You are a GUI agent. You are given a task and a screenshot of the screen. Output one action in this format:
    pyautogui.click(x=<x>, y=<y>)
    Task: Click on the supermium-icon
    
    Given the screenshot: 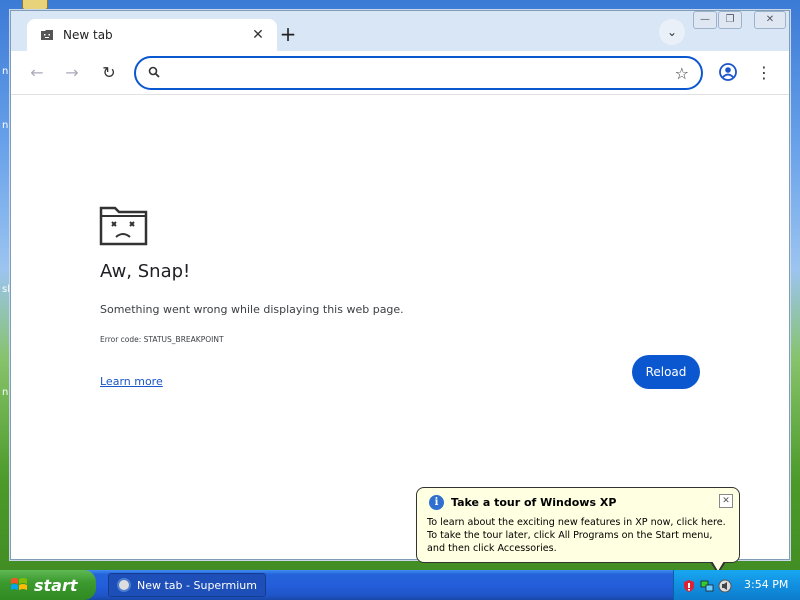 What is the action you would take?
    pyautogui.click(x=124, y=585)
    